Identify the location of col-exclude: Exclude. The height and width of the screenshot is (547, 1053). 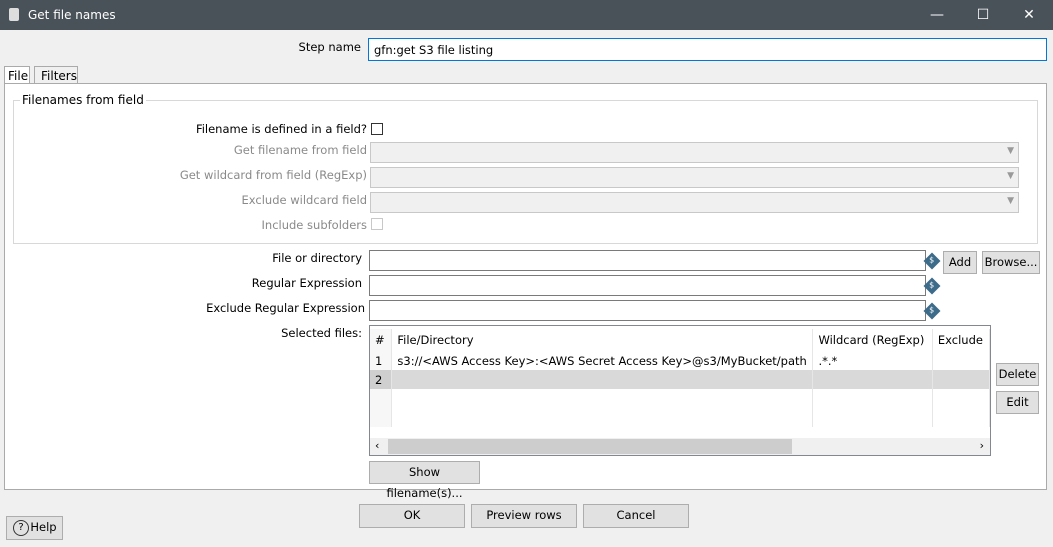
(961, 340).